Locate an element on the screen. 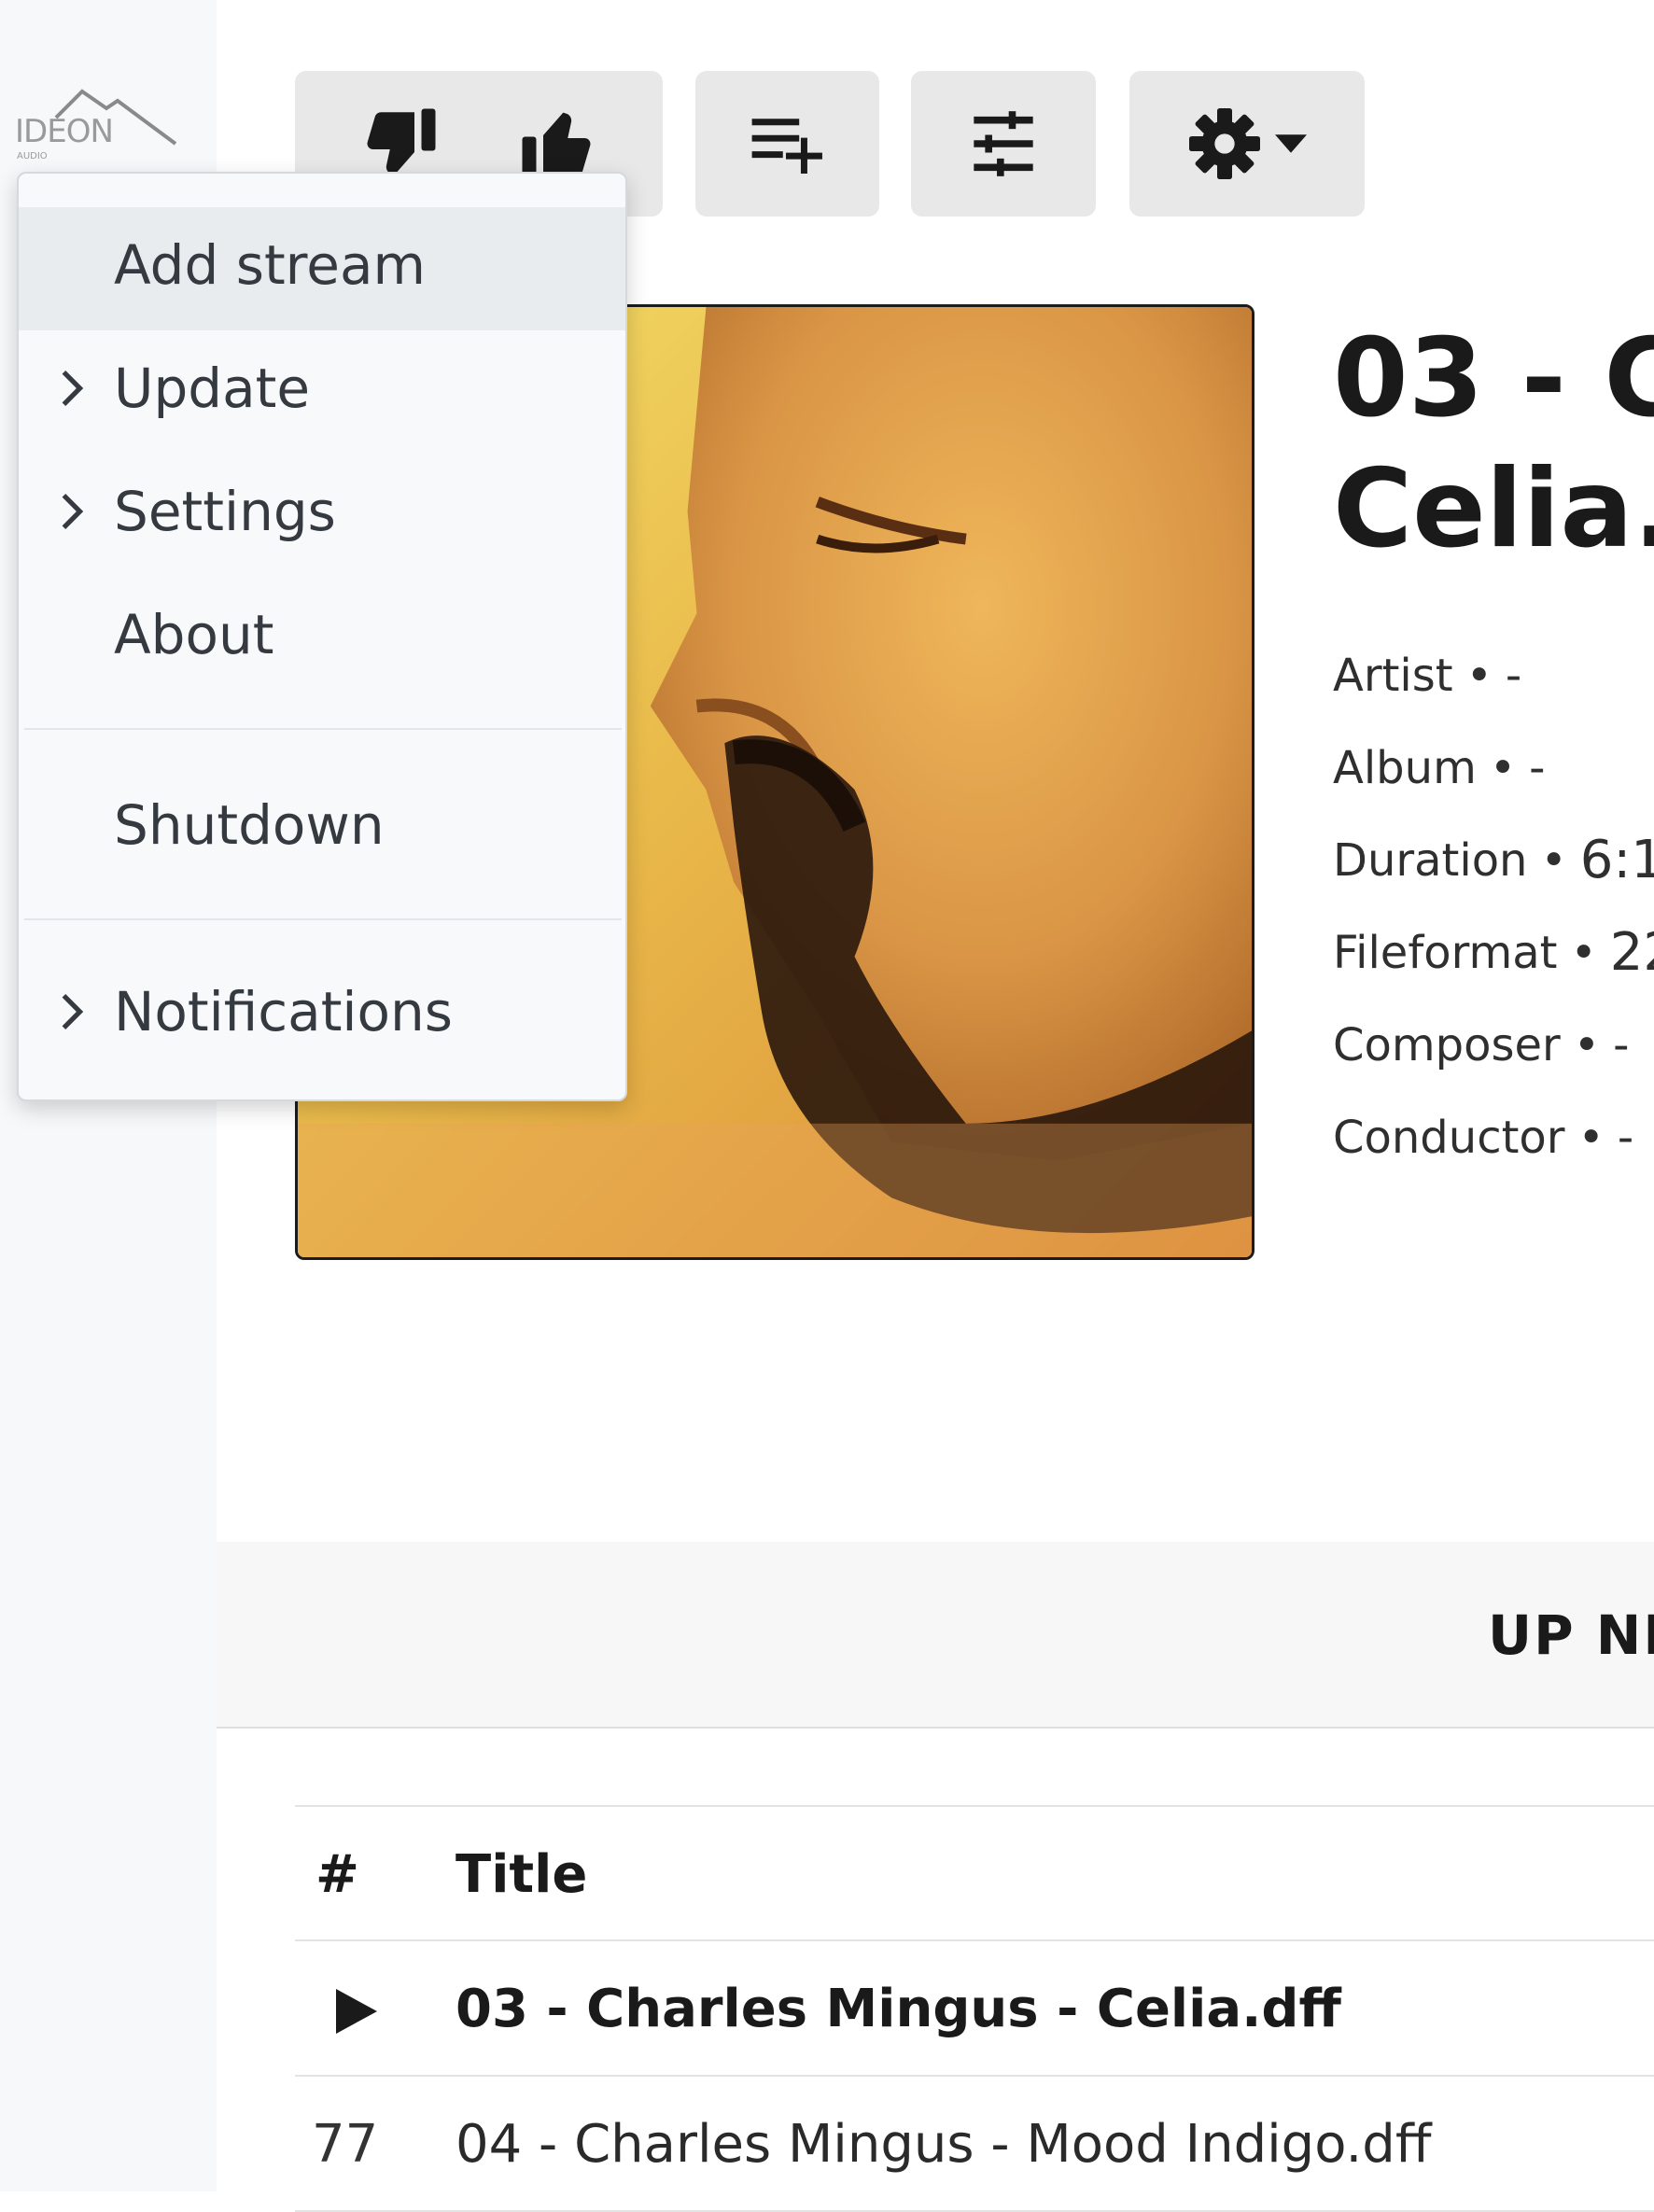  column-header-num: # is located at coordinates (357, 1874).